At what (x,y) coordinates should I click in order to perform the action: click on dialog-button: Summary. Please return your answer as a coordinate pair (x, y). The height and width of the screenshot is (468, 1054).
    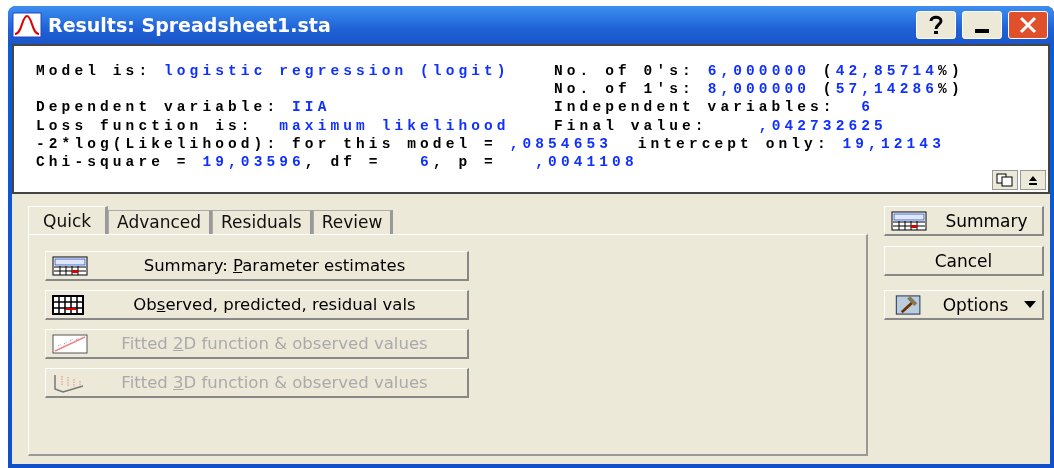
    Looking at the image, I should click on (964, 221).